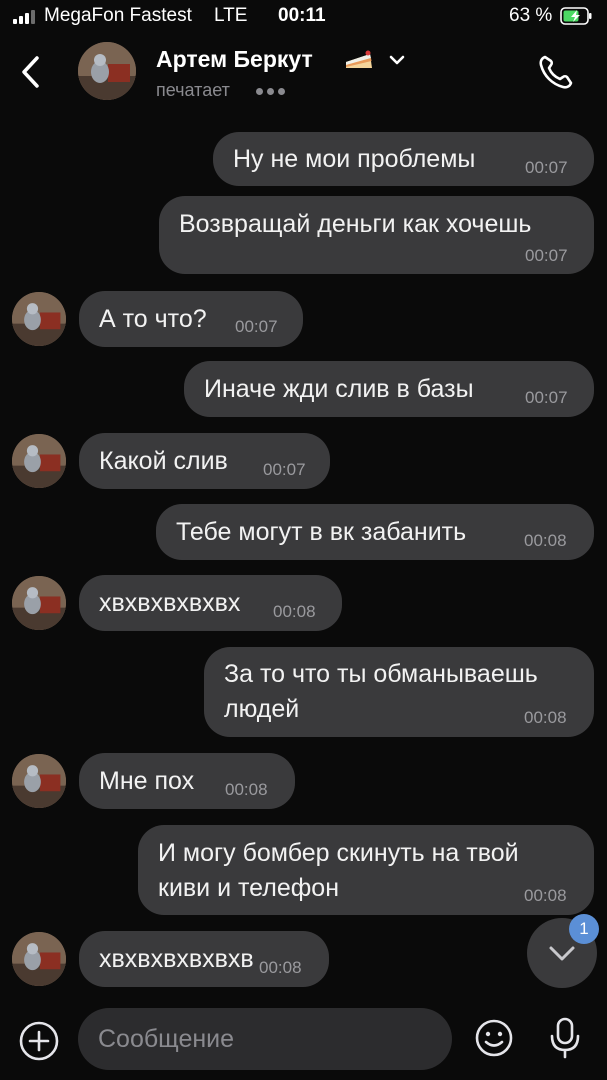 This screenshot has height=1080, width=607. Describe the element at coordinates (39, 1041) in the screenshot. I see `plus-icon` at that location.